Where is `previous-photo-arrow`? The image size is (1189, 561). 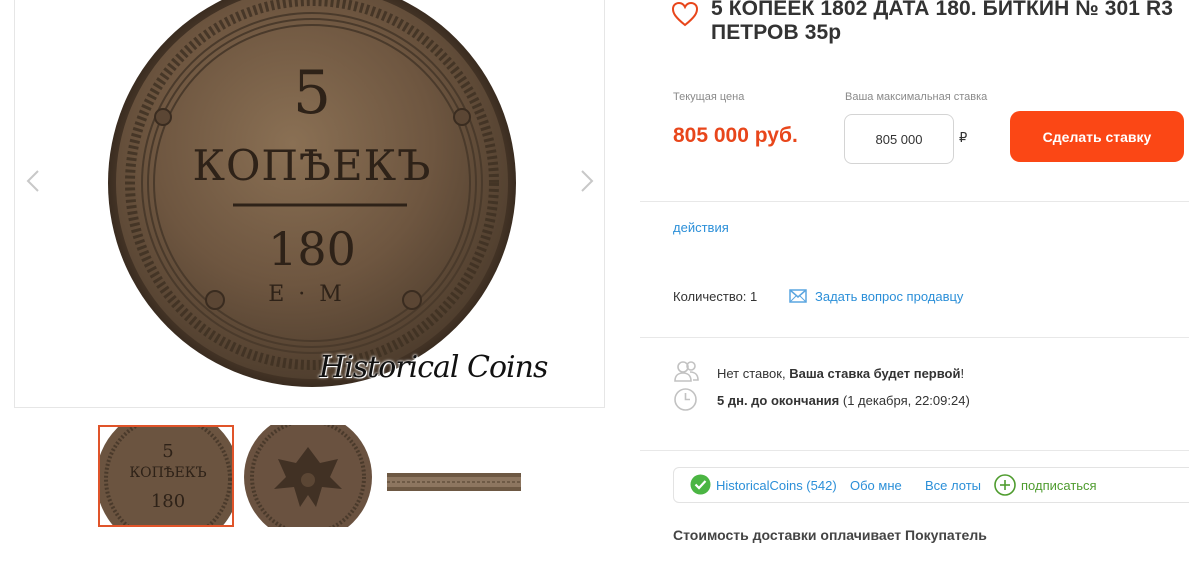
previous-photo-arrow is located at coordinates (33, 181).